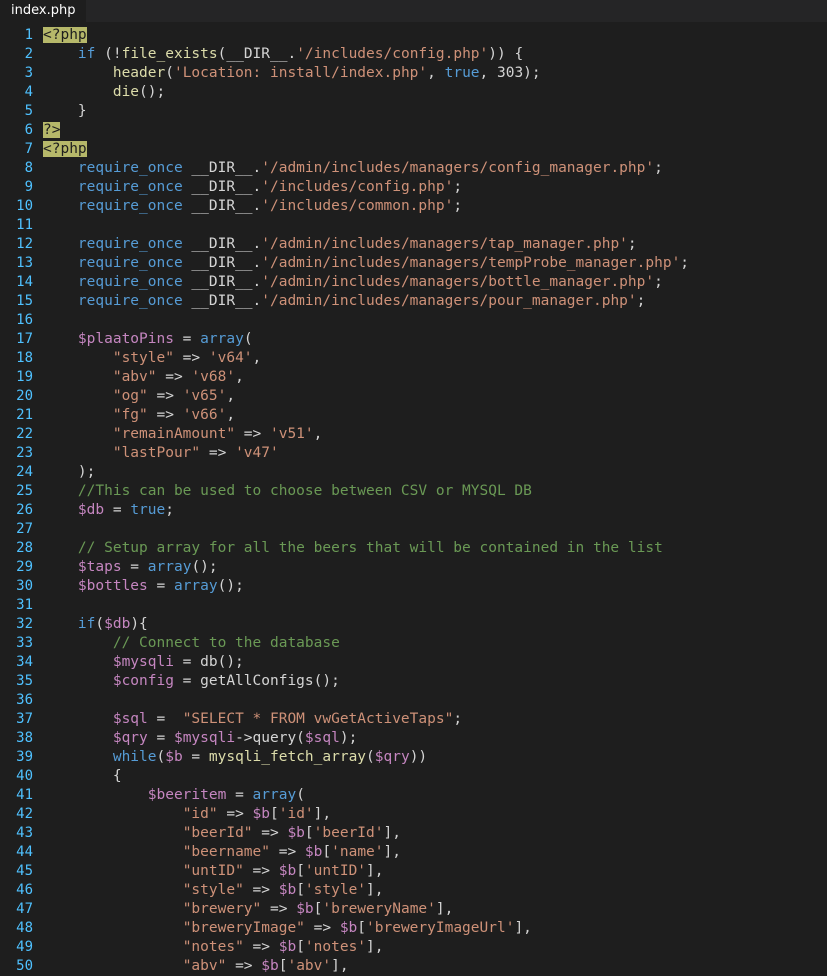 The width and height of the screenshot is (827, 976). Describe the element at coordinates (413, 567) in the screenshot. I see `code-line: 29 $taps = array();` at that location.